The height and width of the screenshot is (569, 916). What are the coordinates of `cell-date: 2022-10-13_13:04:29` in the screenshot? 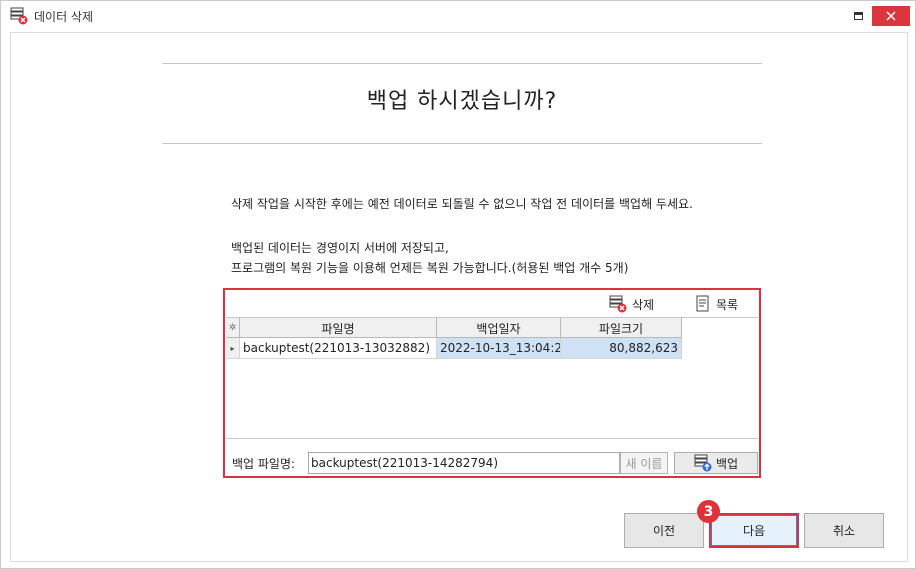 It's located at (499, 348).